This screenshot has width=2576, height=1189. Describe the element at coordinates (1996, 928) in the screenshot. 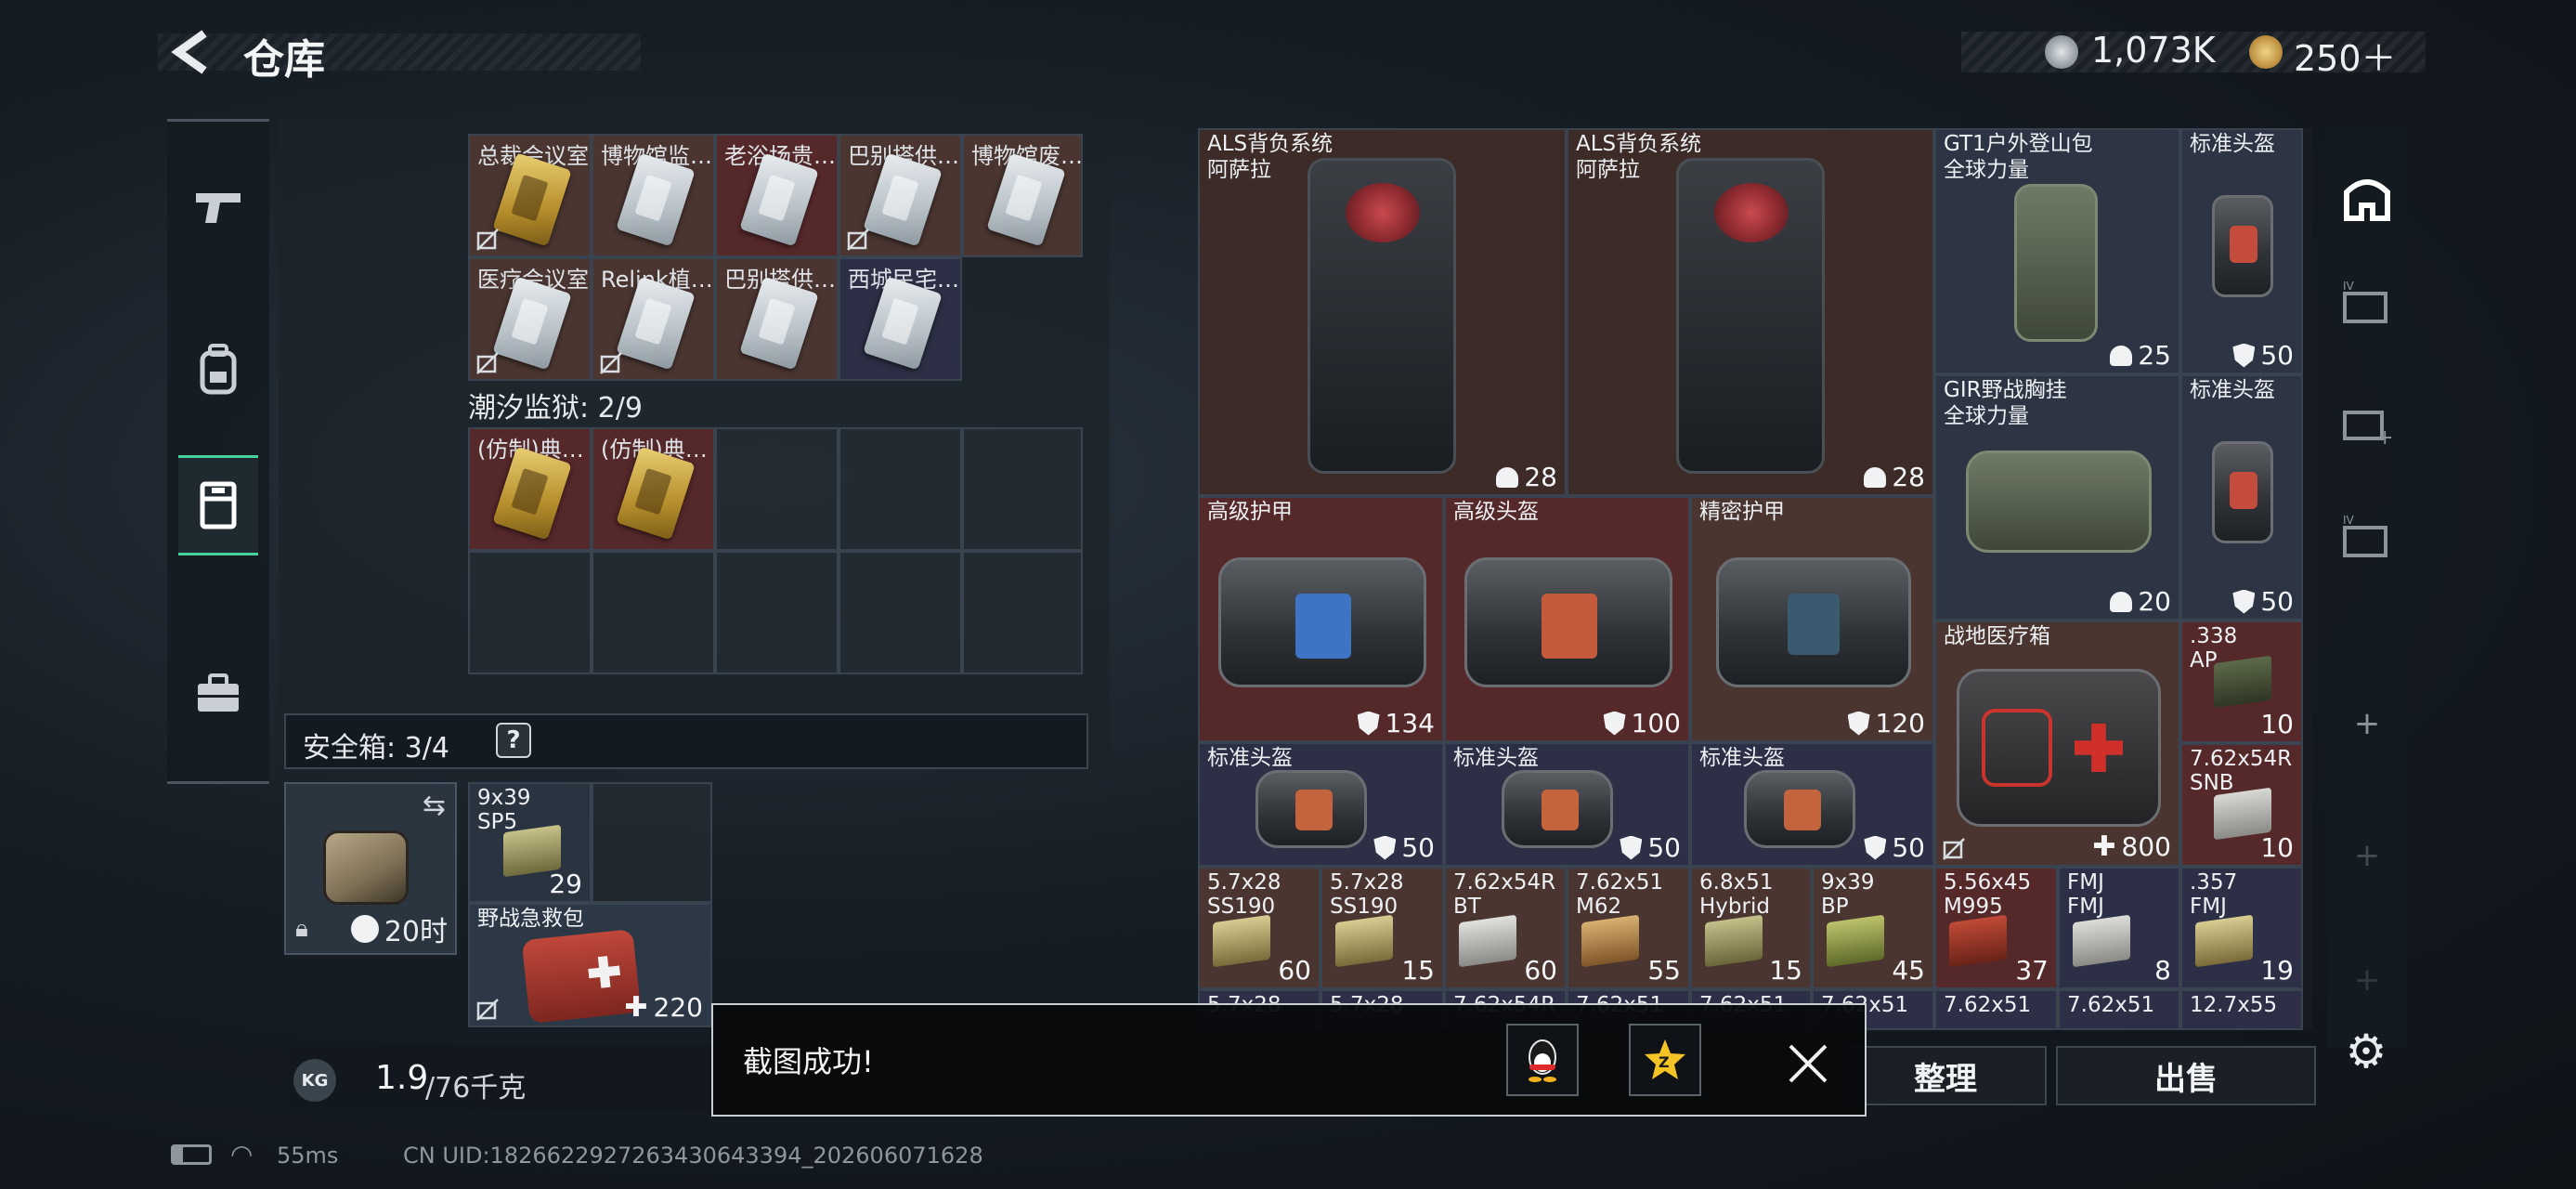

I see `item-ammo: 5.56x45 M995 37` at that location.